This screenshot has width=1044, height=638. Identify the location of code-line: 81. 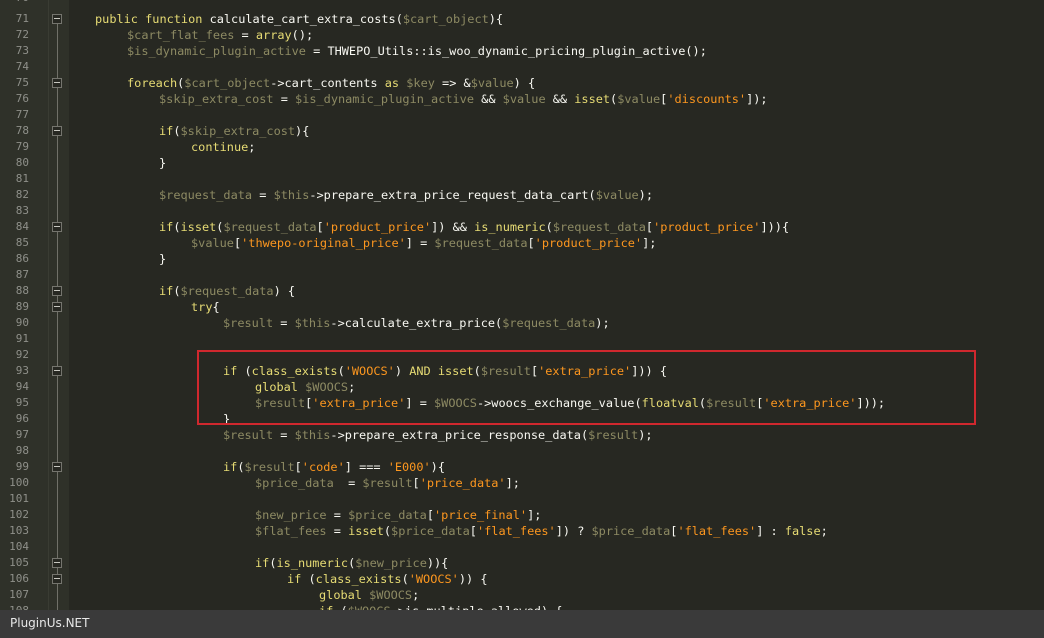
(522, 179).